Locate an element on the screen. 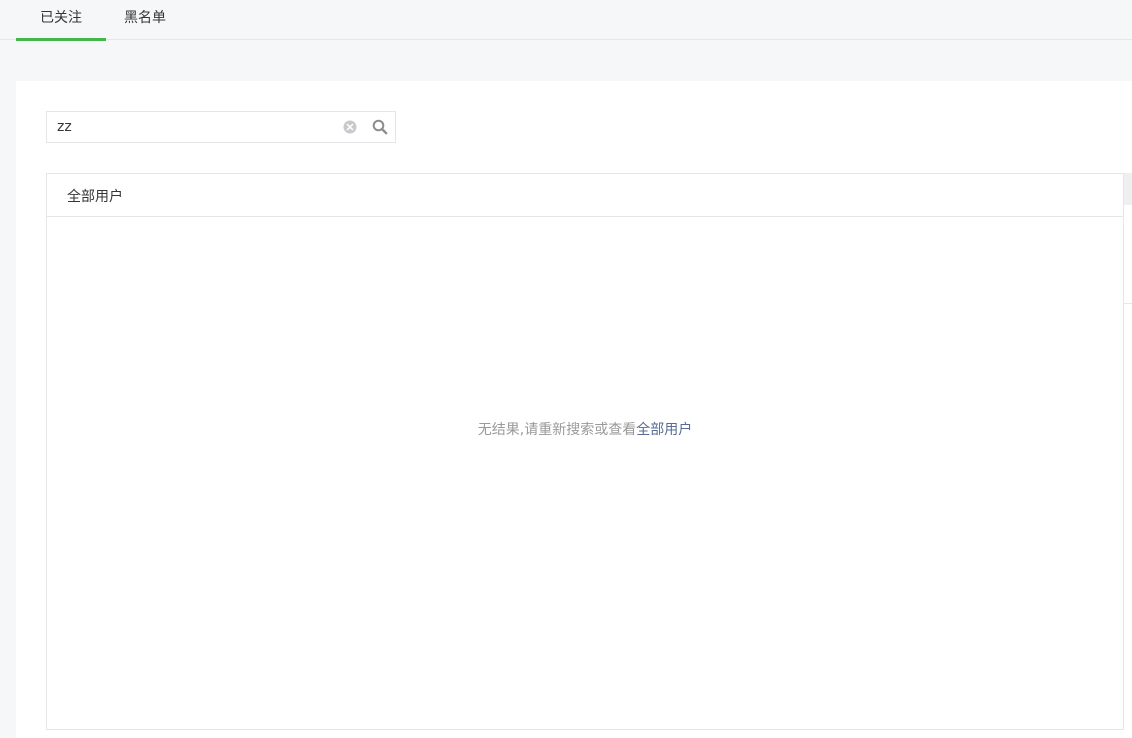  all-users-label: 全部用户 is located at coordinates (95, 196).